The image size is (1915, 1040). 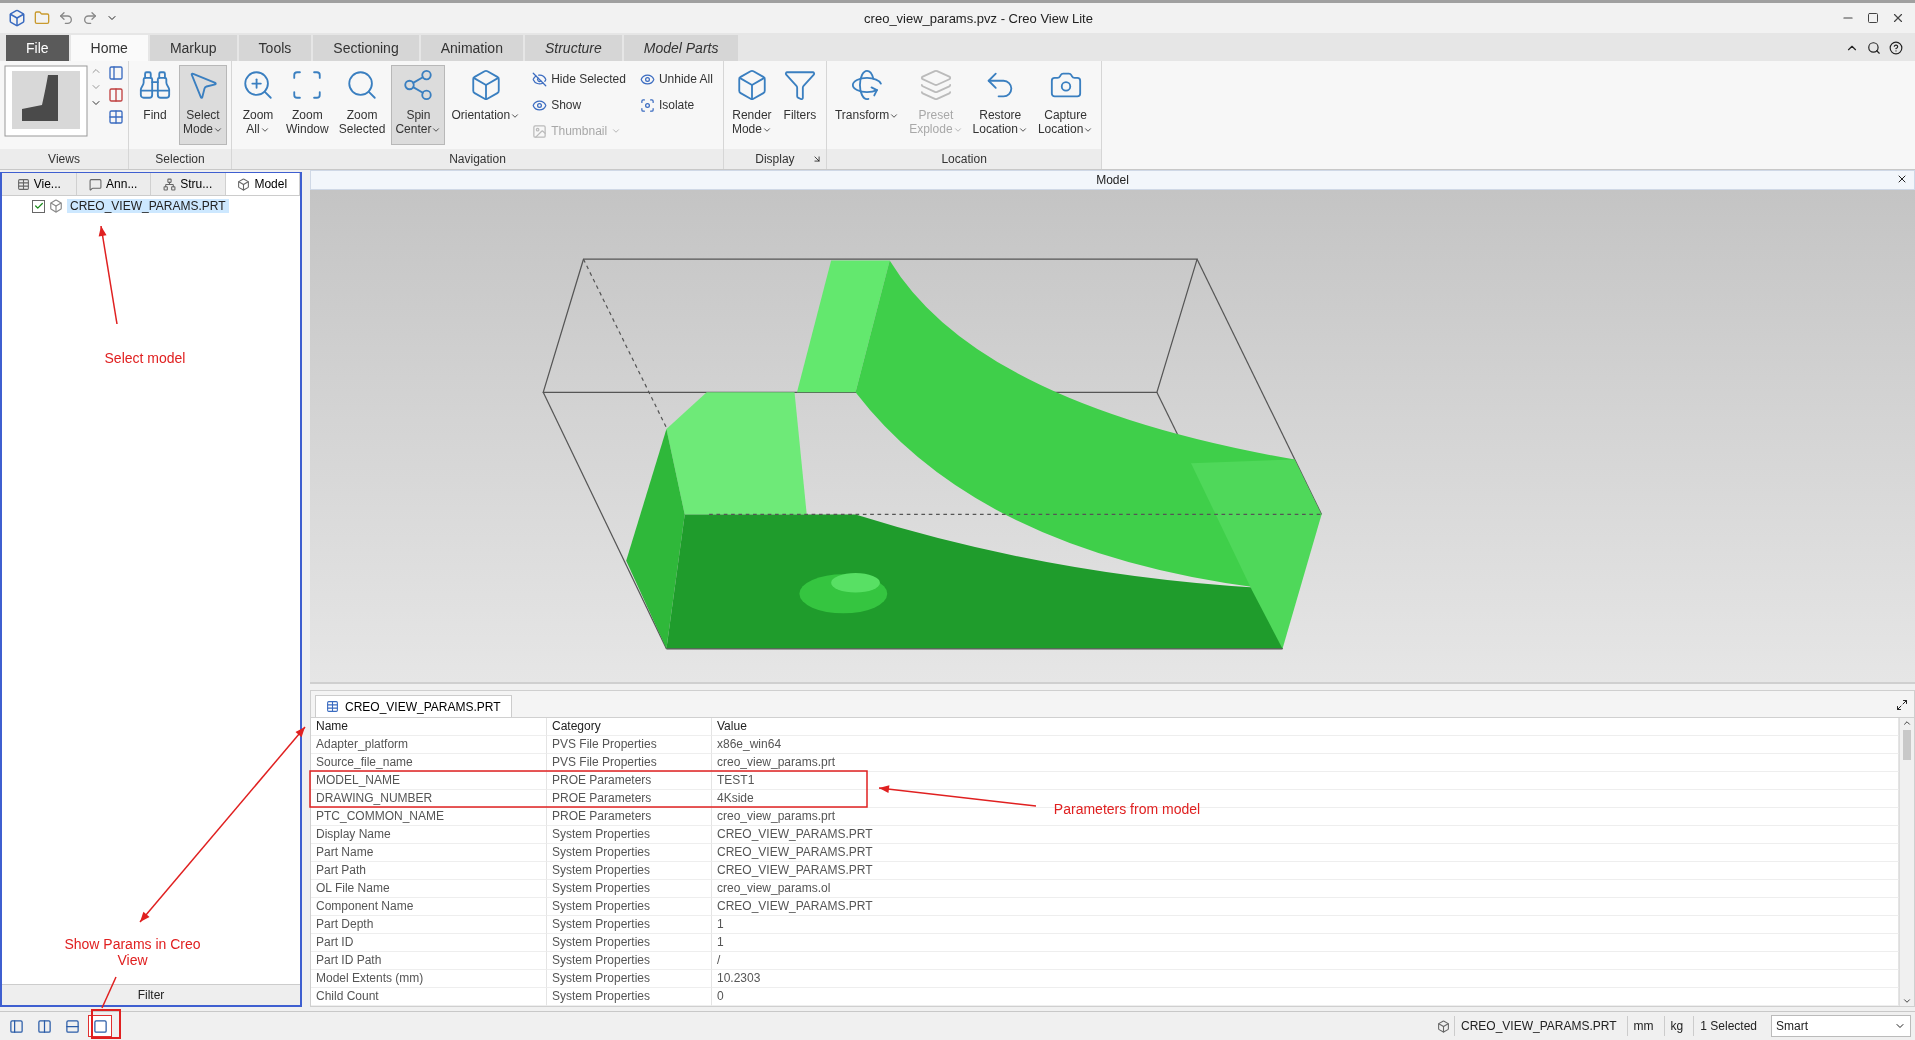 What do you see at coordinates (816, 159) in the screenshot?
I see `launcher-icon` at bounding box center [816, 159].